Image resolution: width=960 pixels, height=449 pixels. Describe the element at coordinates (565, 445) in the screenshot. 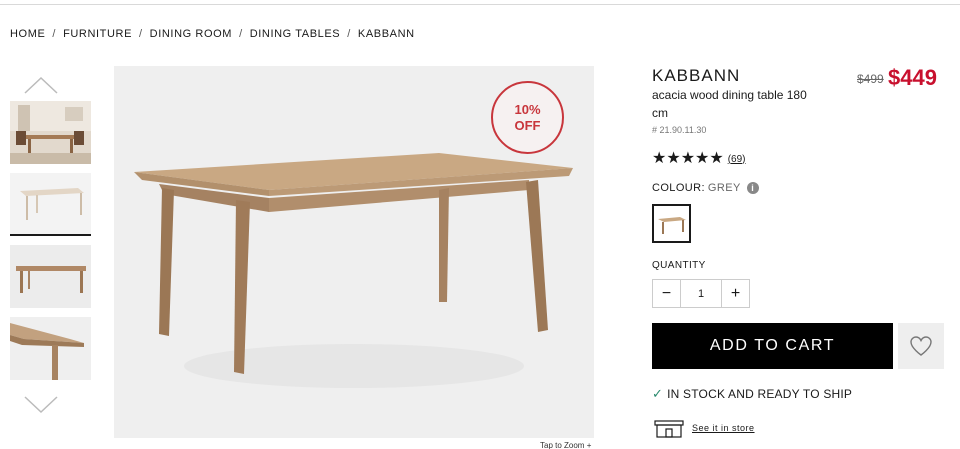

I see `tap-to-zoom-label: Tap to Zoom +` at that location.